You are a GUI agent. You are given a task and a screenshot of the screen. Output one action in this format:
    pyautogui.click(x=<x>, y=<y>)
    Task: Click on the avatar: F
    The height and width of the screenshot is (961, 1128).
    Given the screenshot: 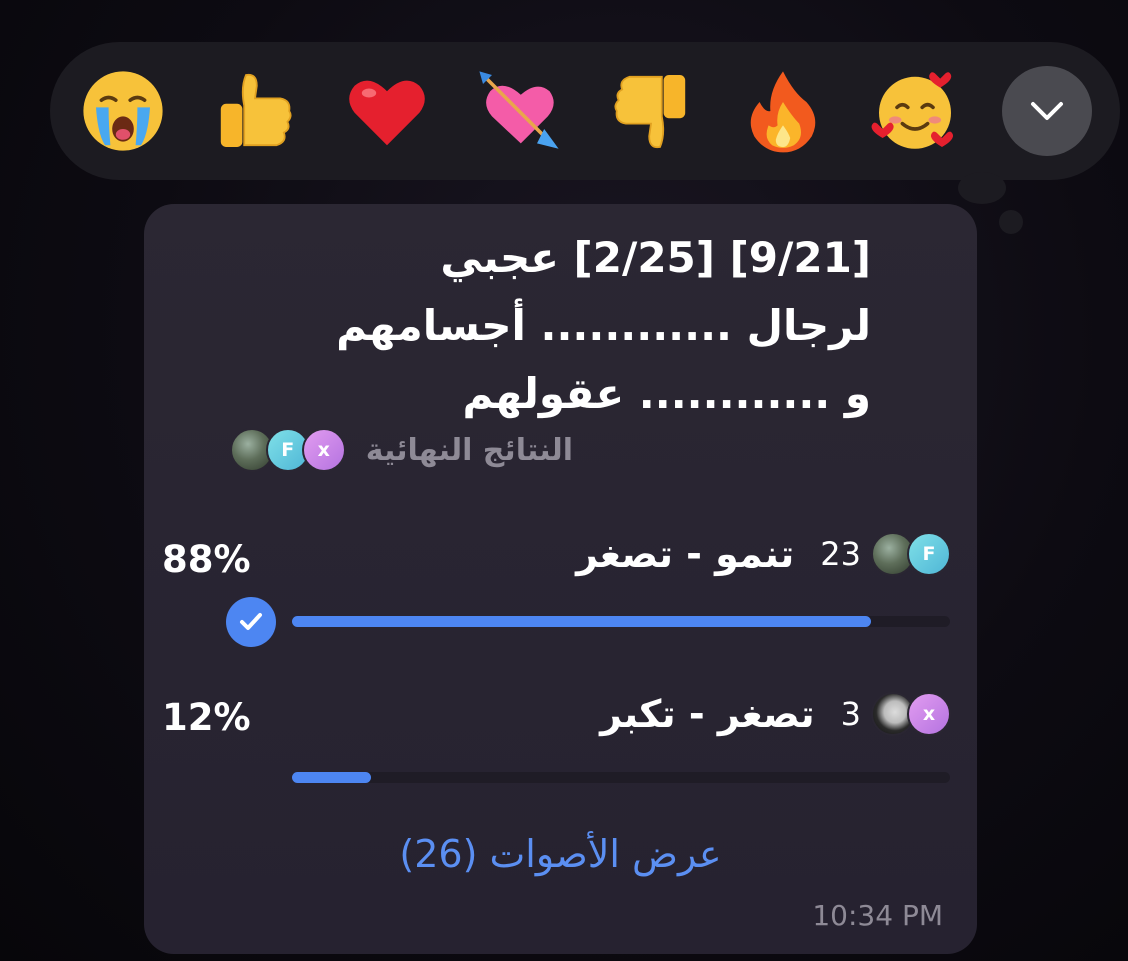 What is the action you would take?
    pyautogui.click(x=929, y=554)
    